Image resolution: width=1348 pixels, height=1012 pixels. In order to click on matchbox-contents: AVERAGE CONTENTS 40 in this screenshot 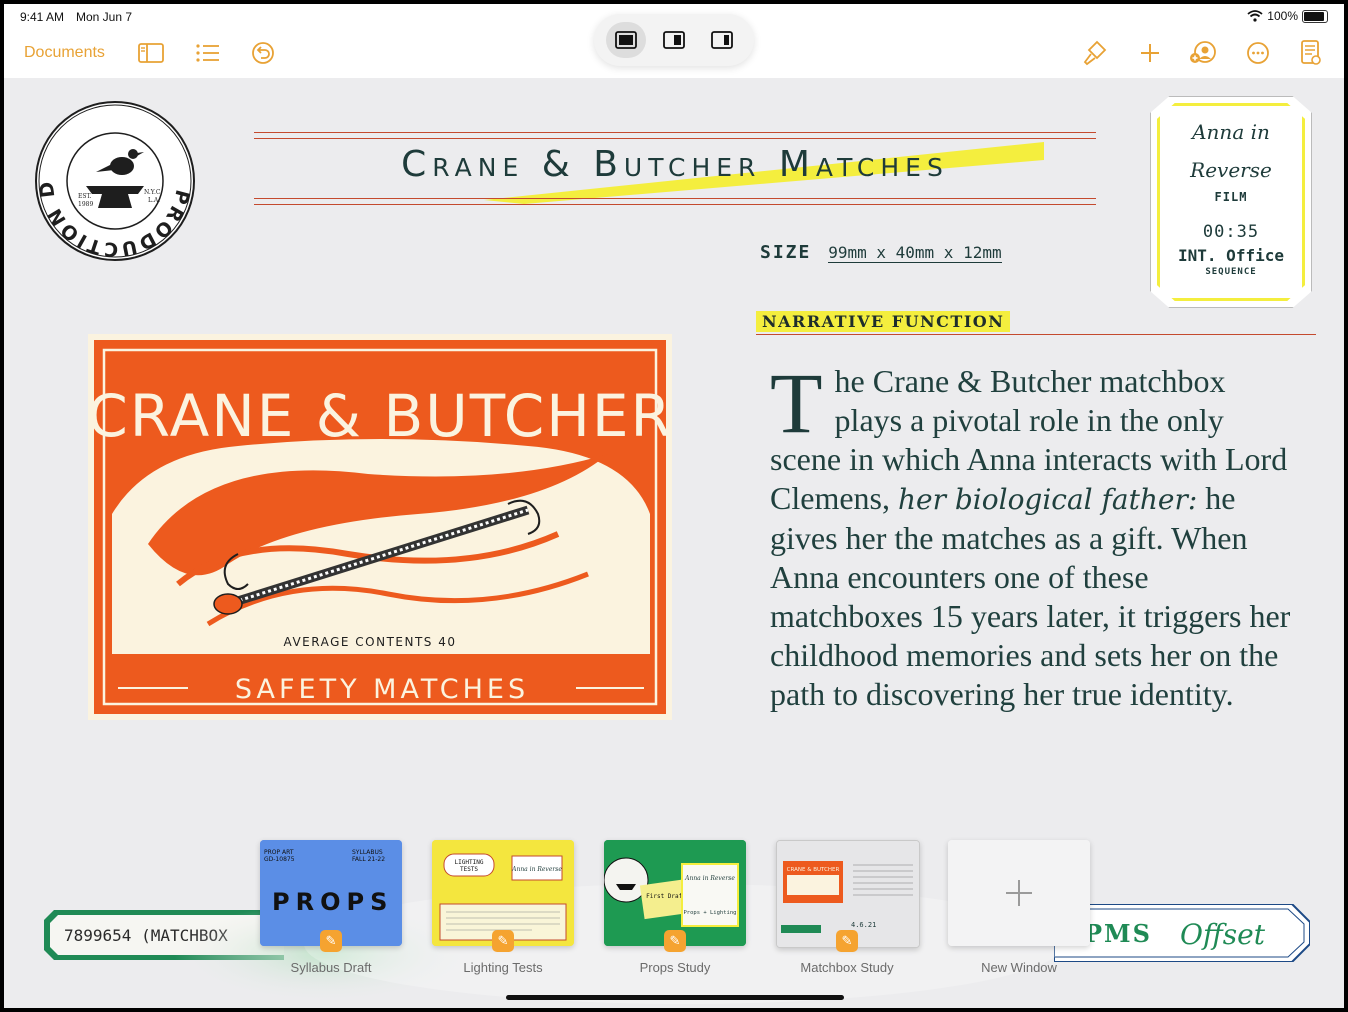, I will do `click(370, 642)`.